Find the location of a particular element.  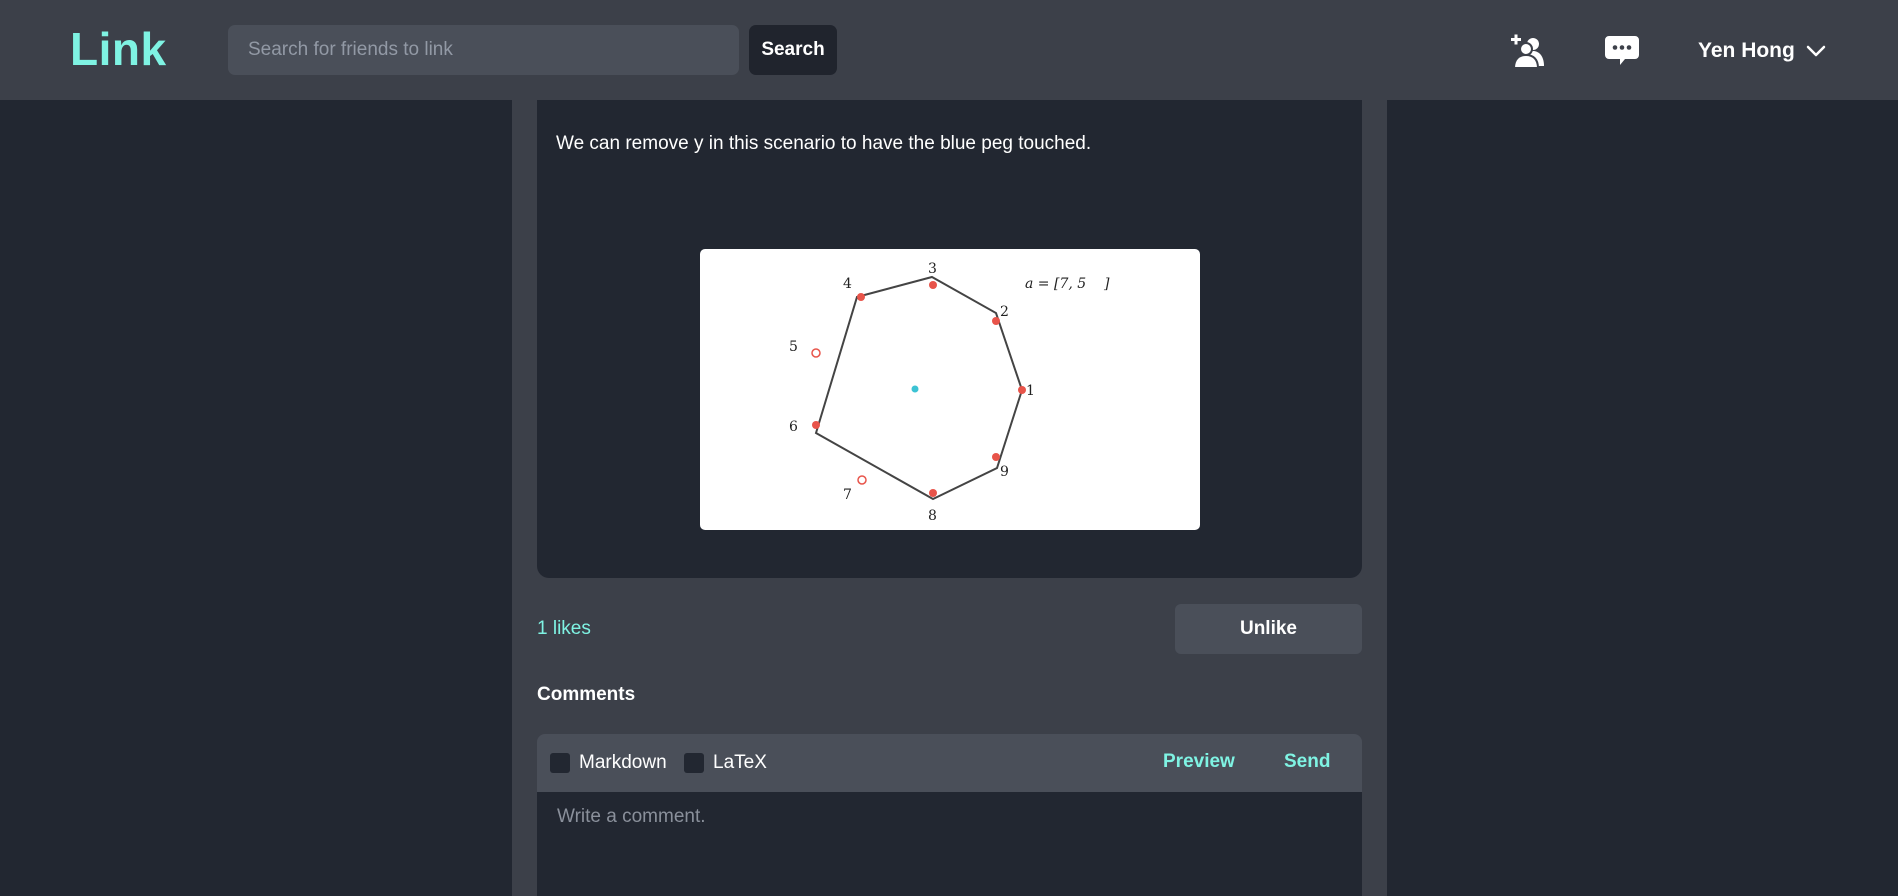

latex-label: LaTeX is located at coordinates (740, 762).